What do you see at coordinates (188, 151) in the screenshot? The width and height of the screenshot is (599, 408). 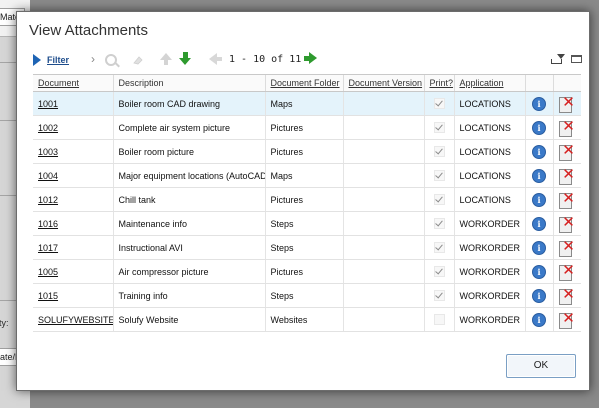 I see `description-cell: Boiler room picture` at bounding box center [188, 151].